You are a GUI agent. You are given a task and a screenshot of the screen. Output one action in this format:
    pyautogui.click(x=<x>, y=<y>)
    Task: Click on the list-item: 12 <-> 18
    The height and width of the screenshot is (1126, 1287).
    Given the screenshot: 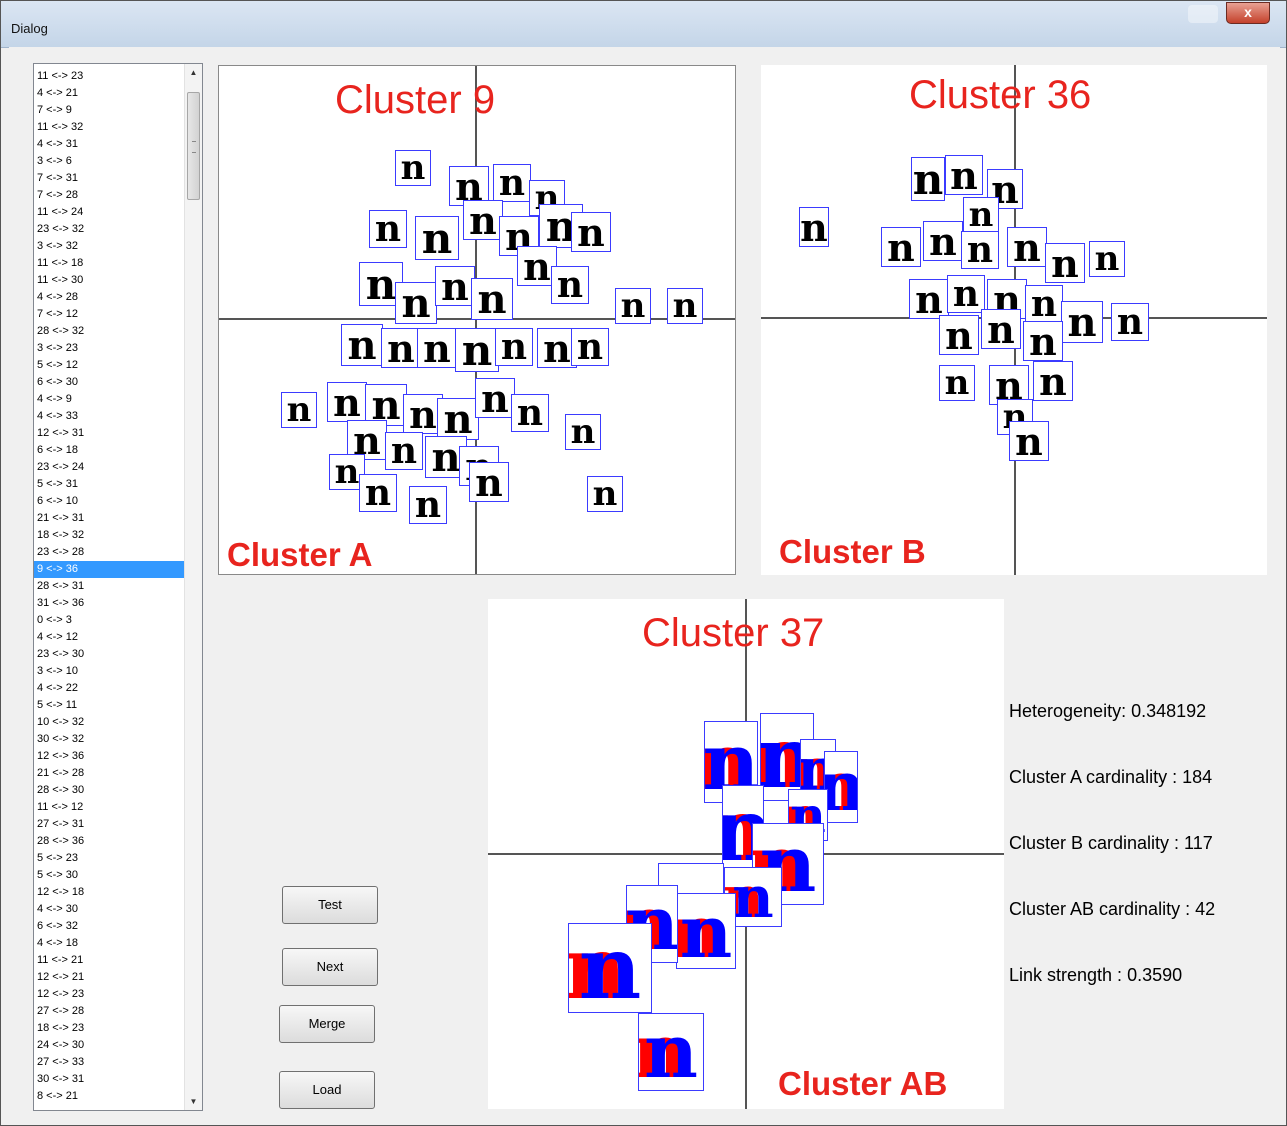 What is the action you would take?
    pyautogui.click(x=109, y=892)
    